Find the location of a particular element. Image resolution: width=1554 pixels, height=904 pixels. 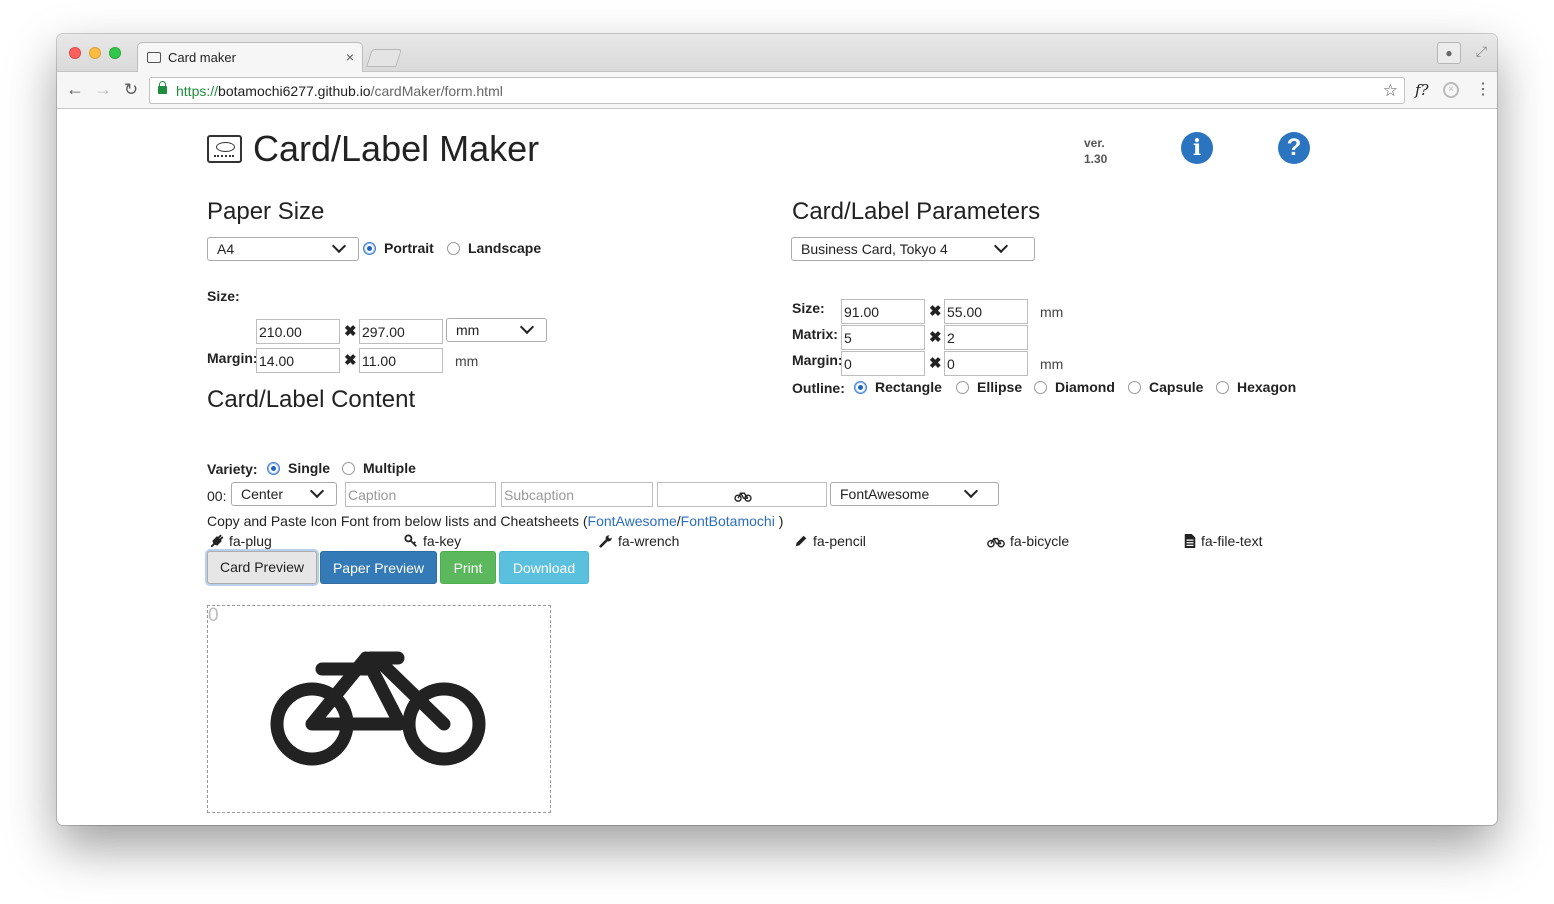

paper-size-value: A4 is located at coordinates (226, 249).